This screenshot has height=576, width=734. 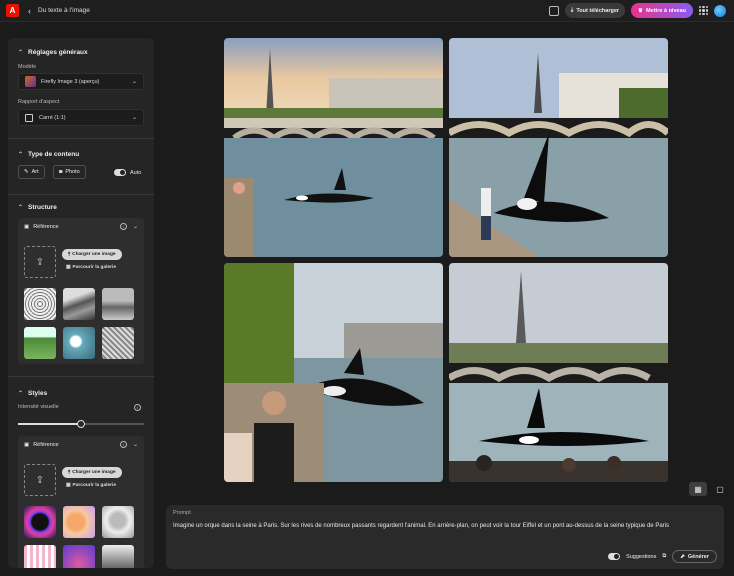 I want to click on structure-upload-dropzone: ⇪, so click(x=40, y=262).